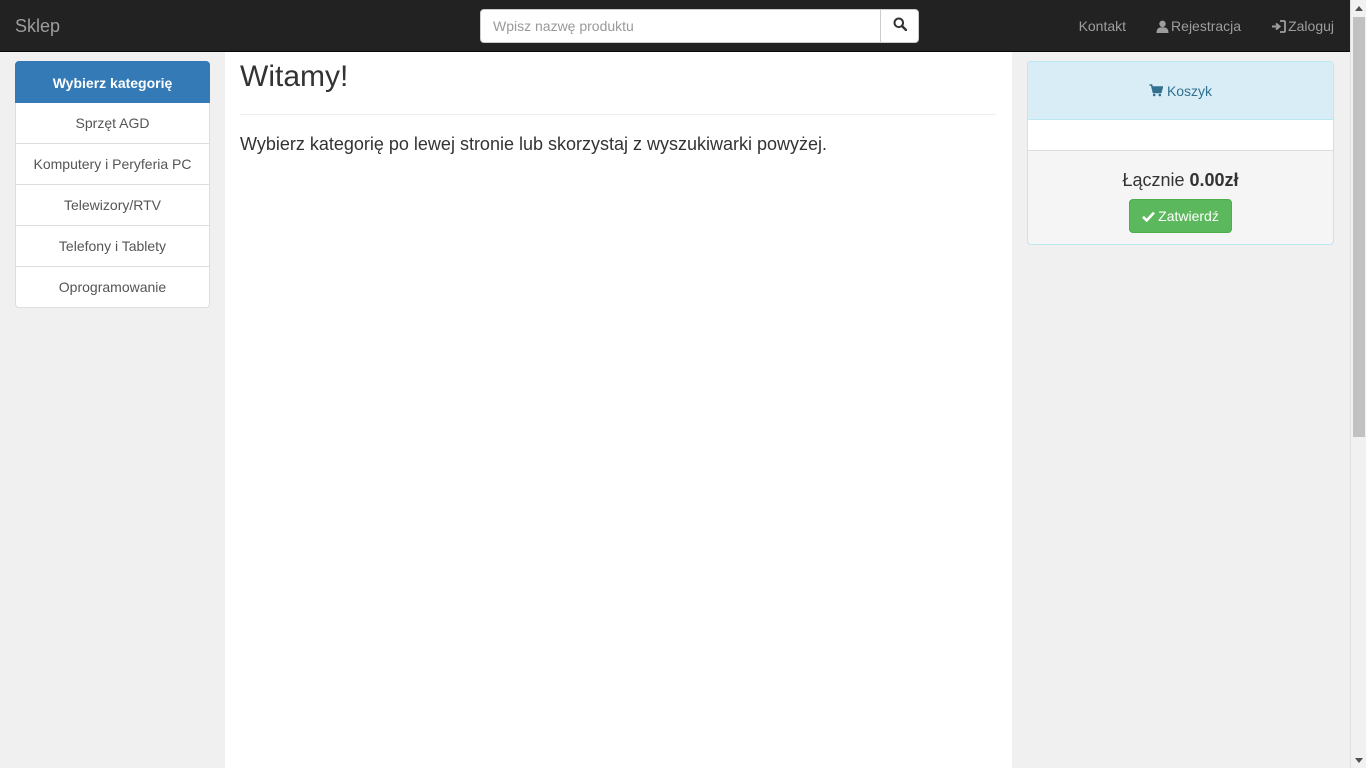  I want to click on page-title: Witamy!, so click(294, 76).